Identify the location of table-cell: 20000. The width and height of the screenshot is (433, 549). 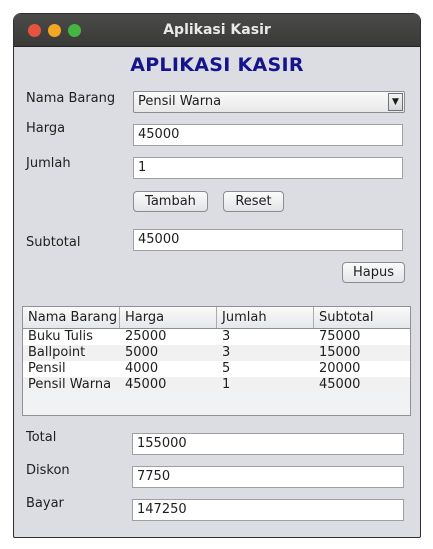
(340, 368).